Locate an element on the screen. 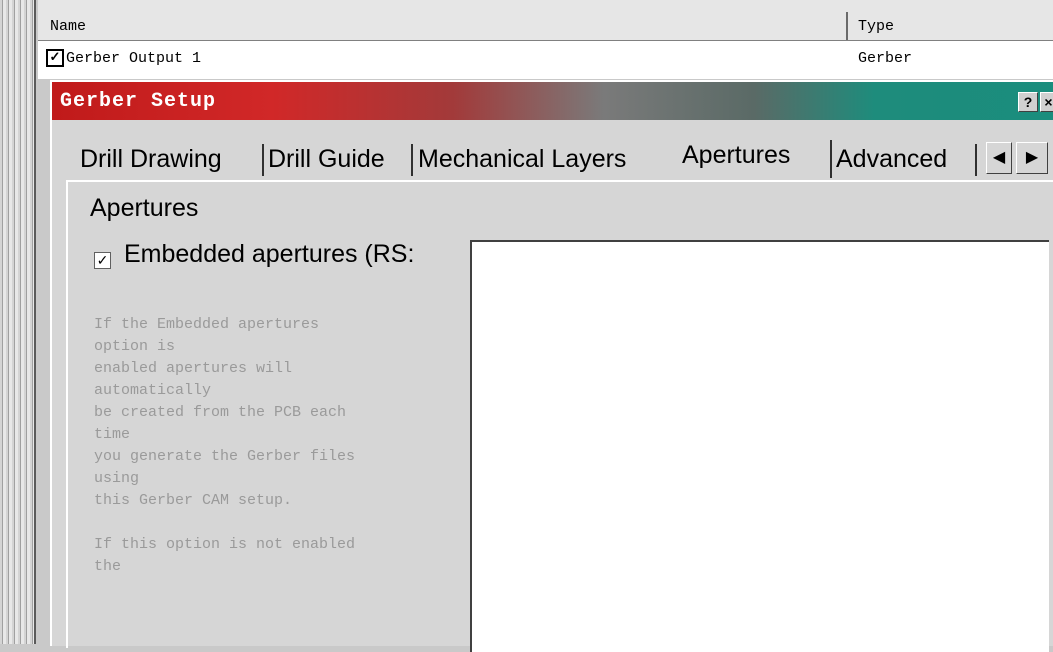 This screenshot has height=652, width=1053. embedded-apertures-checkbox: ✓ is located at coordinates (102, 260).